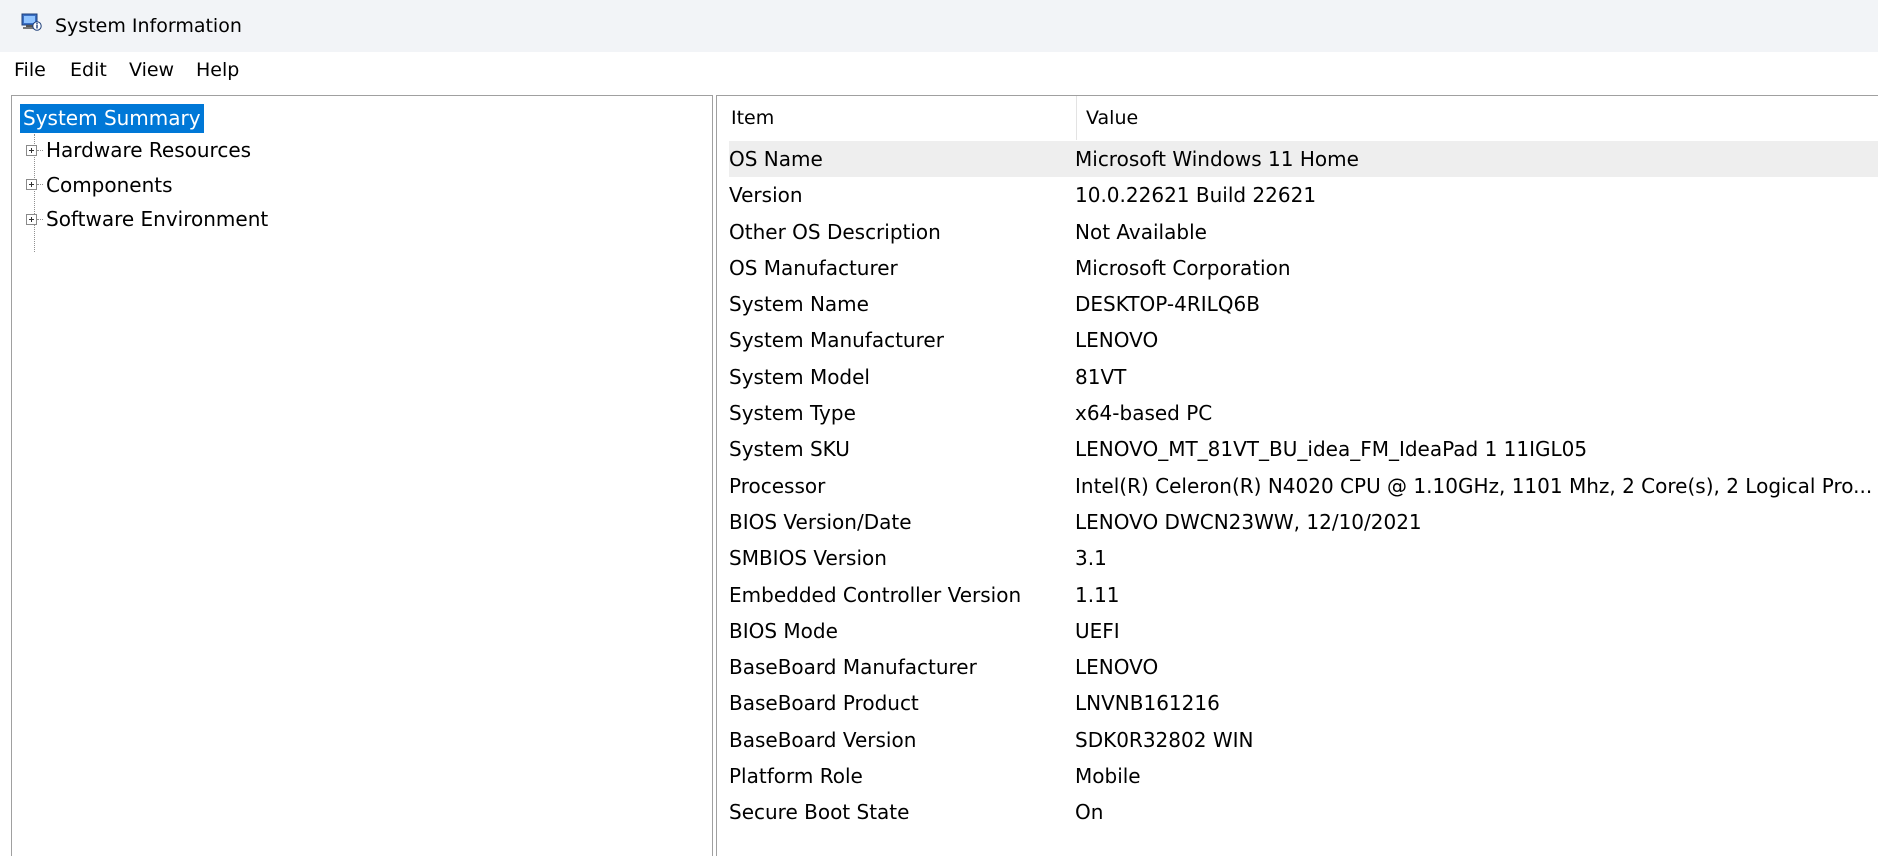 The width and height of the screenshot is (1878, 856). What do you see at coordinates (149, 150) in the screenshot?
I see `tree-item-label: Hardware Resources` at bounding box center [149, 150].